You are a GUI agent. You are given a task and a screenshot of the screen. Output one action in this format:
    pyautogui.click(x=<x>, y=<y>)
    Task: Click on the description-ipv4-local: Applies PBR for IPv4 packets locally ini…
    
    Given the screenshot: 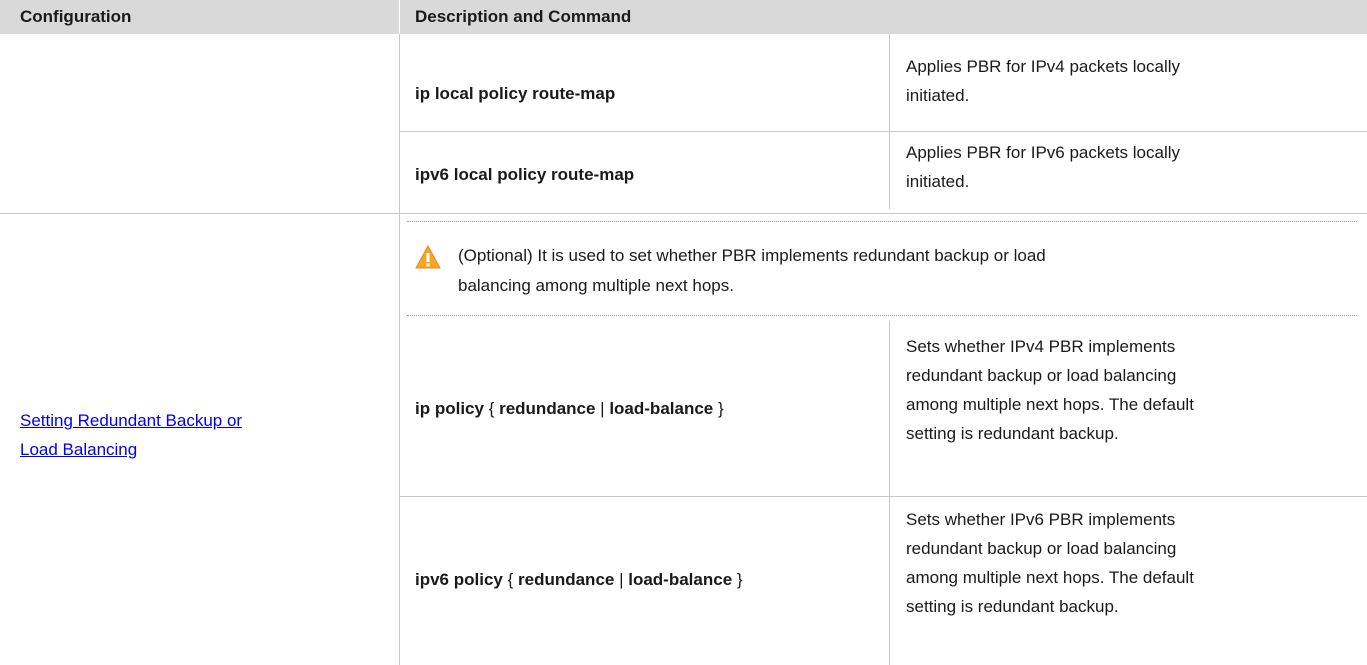 What is the action you would take?
    pyautogui.click(x=1043, y=81)
    